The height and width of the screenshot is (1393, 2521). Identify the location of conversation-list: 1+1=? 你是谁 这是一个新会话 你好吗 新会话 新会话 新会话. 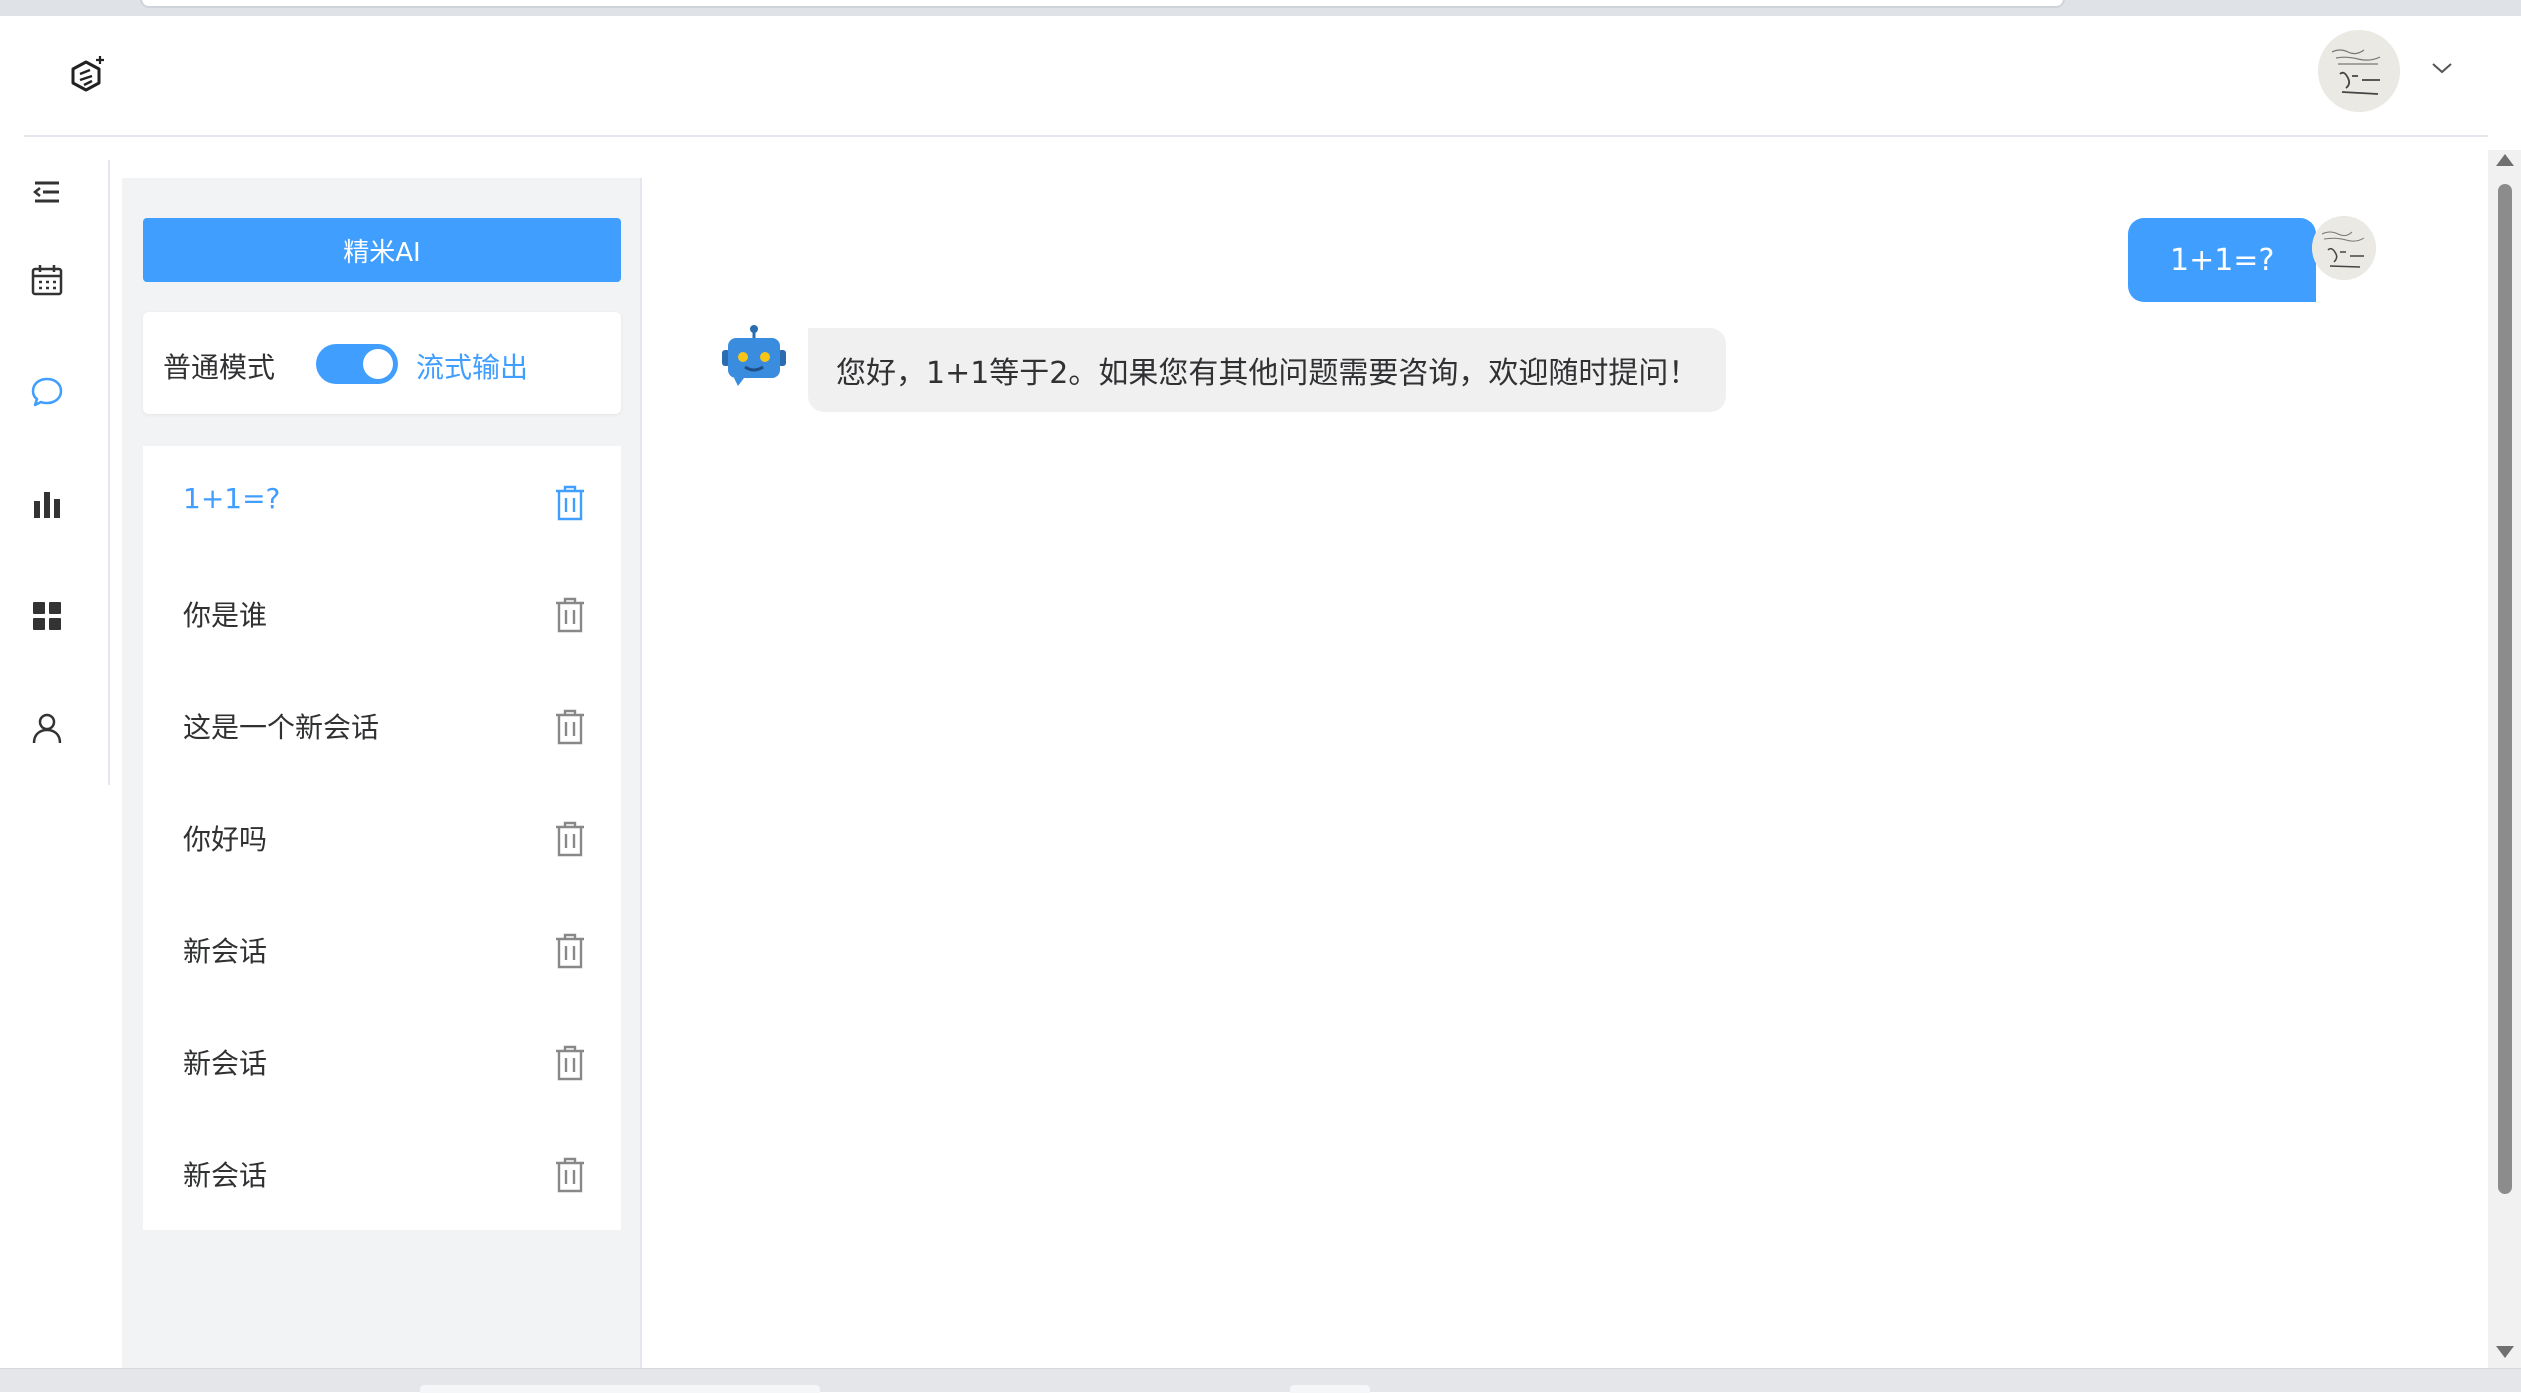
(382, 838).